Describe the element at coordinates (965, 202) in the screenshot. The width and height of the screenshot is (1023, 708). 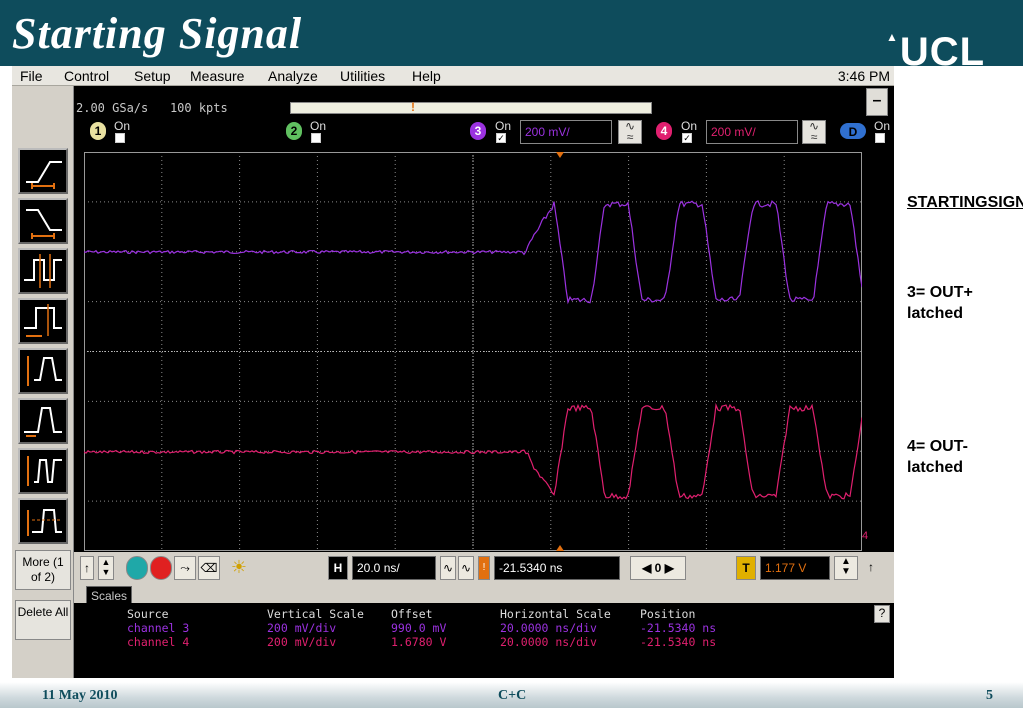
I see `note-title: STARTINGSIGNAL` at that location.